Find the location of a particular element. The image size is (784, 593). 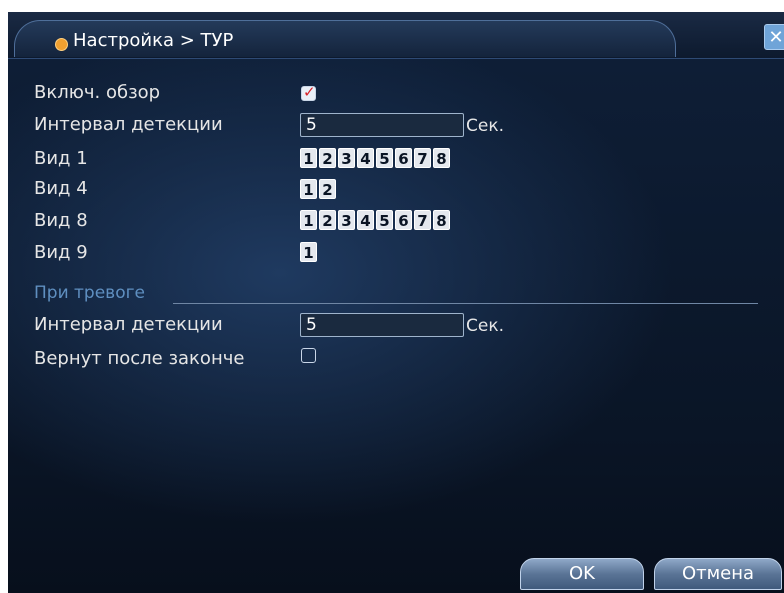

window-title: Настройка > ТУР is located at coordinates (153, 40).